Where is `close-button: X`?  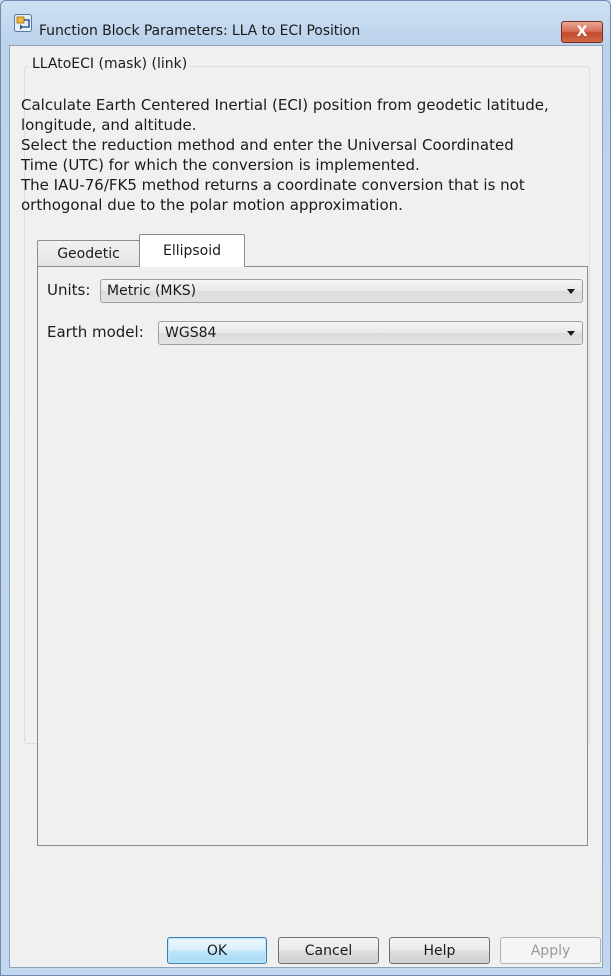
close-button: X is located at coordinates (582, 32).